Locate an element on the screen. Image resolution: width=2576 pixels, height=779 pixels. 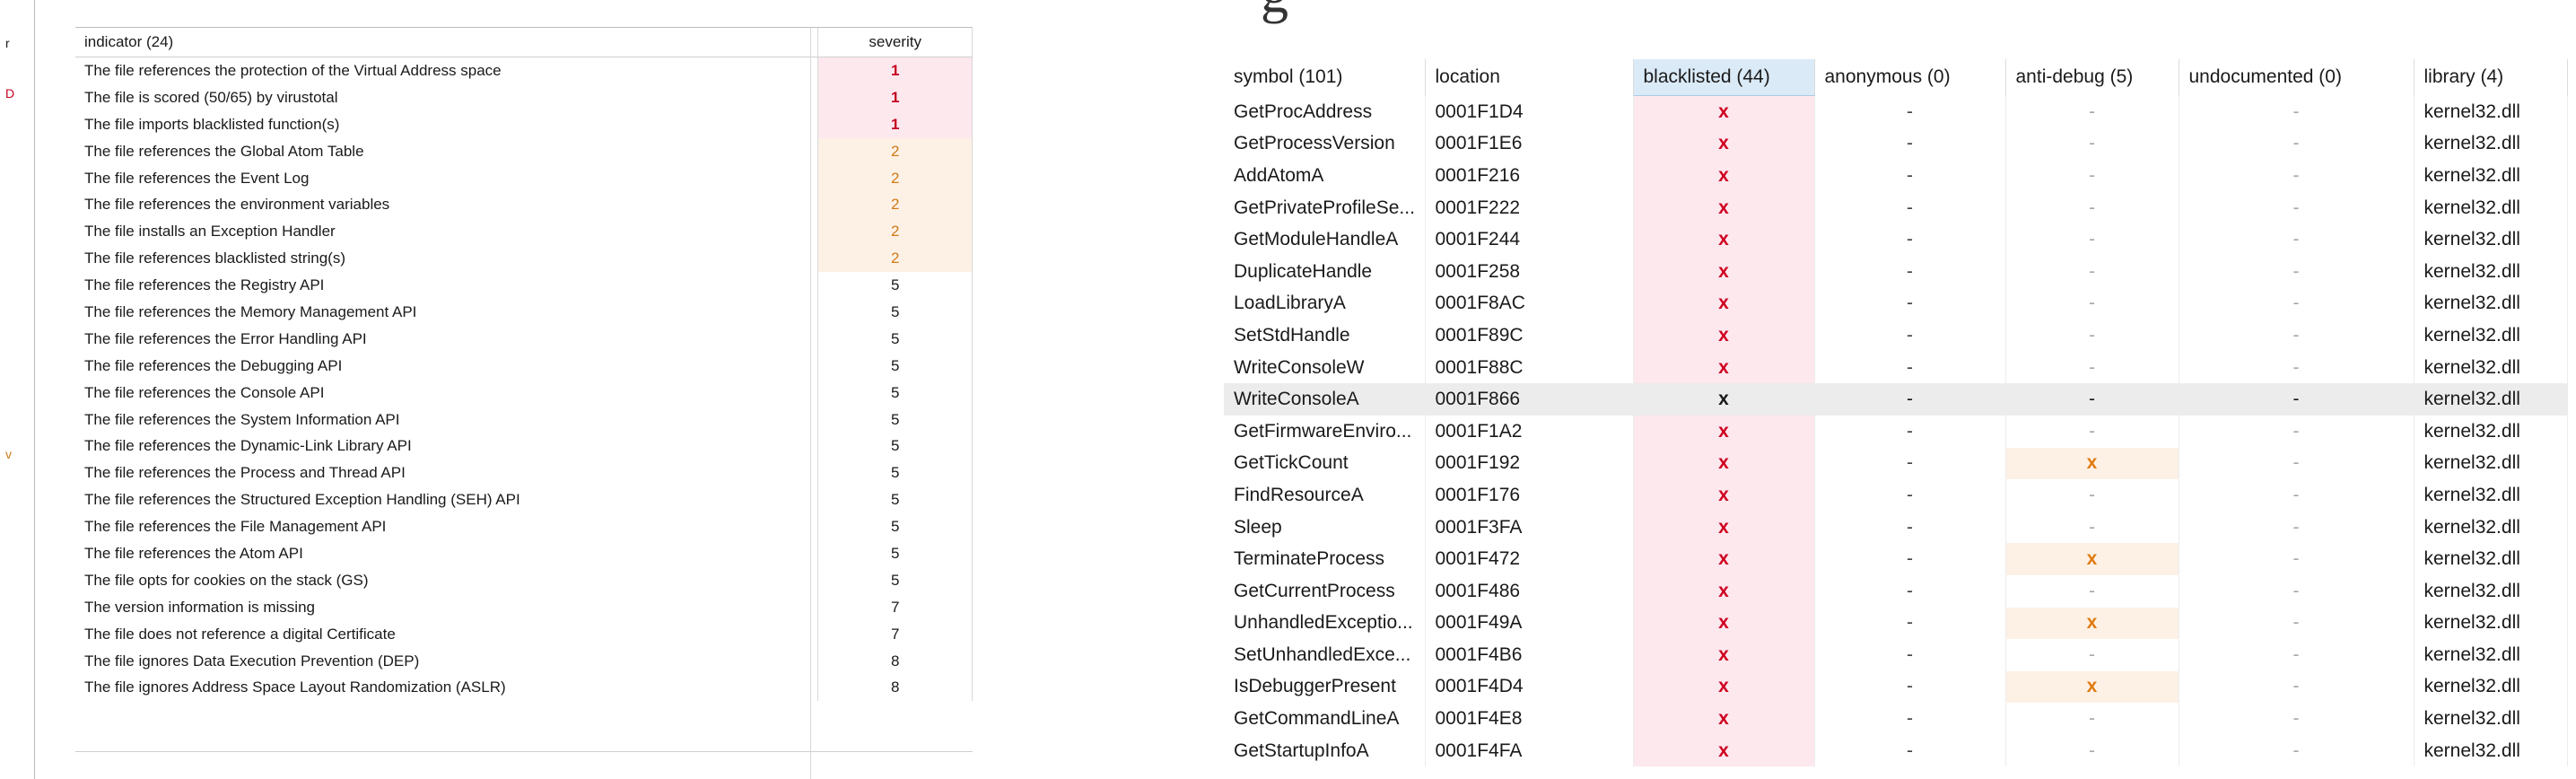
symbol-row: TerminateProcess 0001F472 x - x - kernel32.dll is located at coordinates (1896, 559).